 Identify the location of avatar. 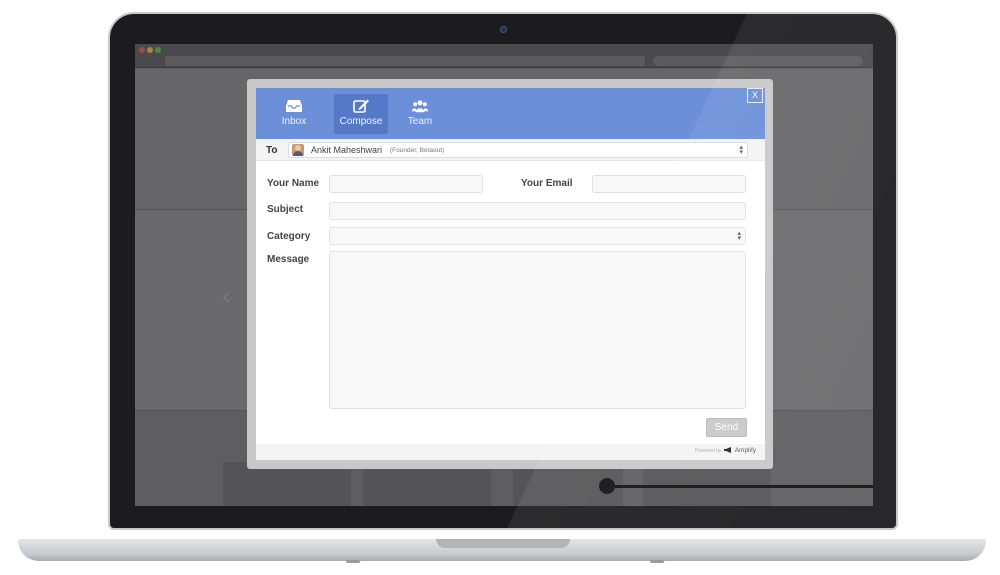
(298, 150).